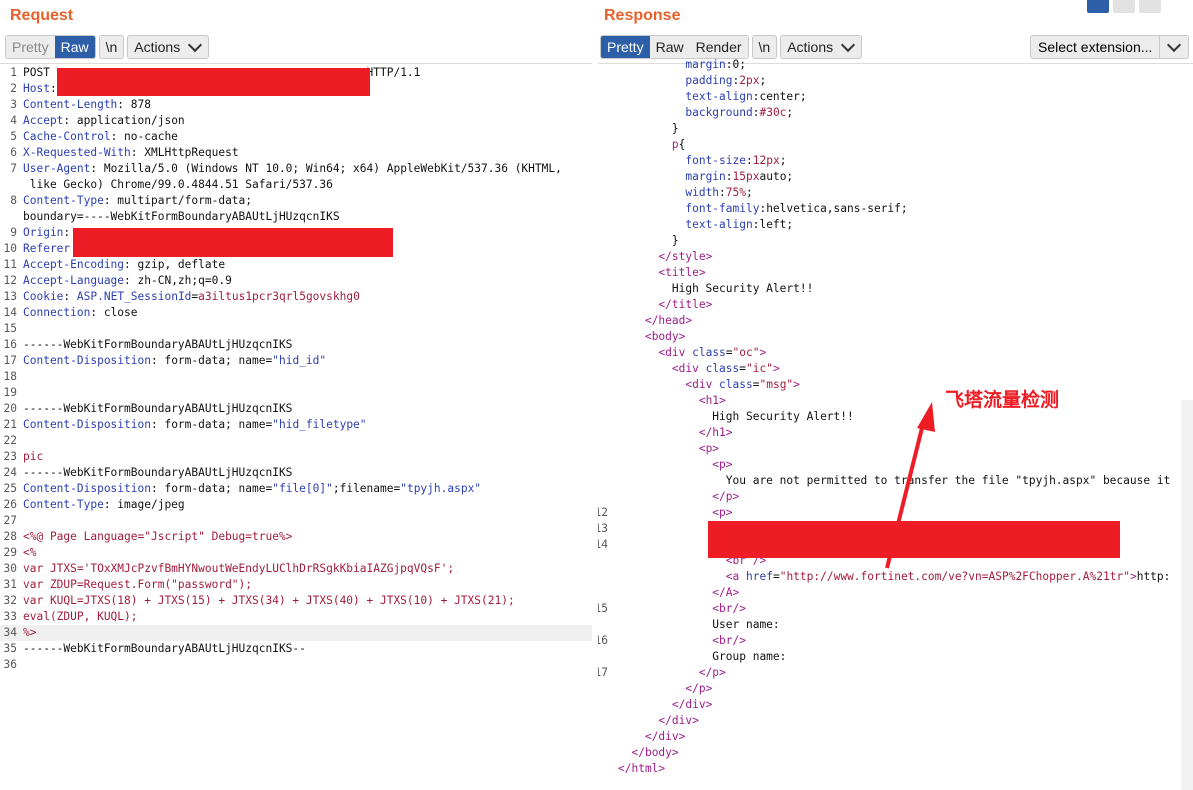 The image size is (1193, 790). I want to click on annotation-label: 飞塔流量检测, so click(1002, 400).